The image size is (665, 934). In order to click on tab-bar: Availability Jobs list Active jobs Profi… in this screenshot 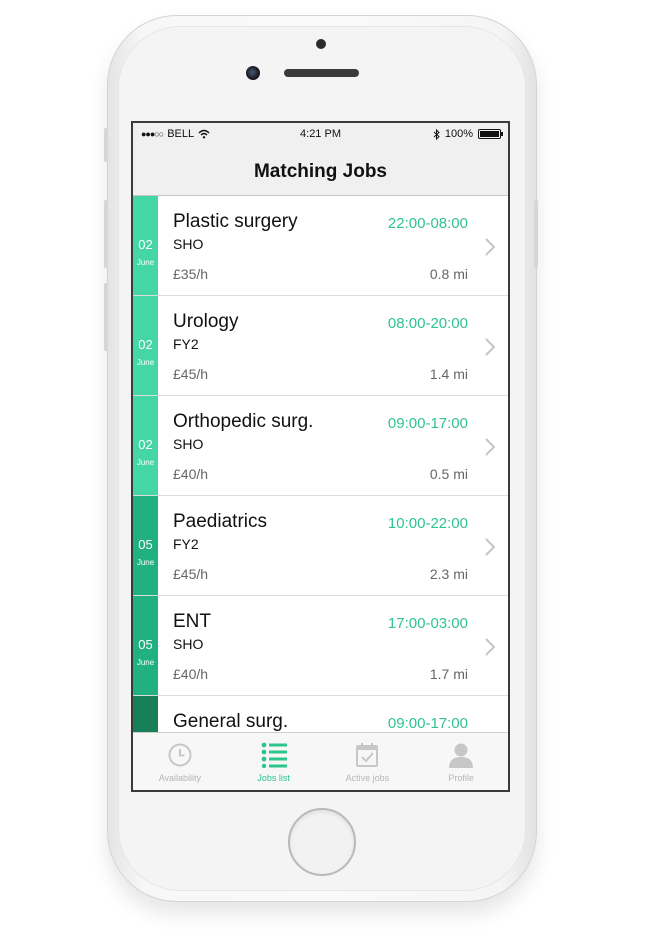, I will do `click(320, 761)`.